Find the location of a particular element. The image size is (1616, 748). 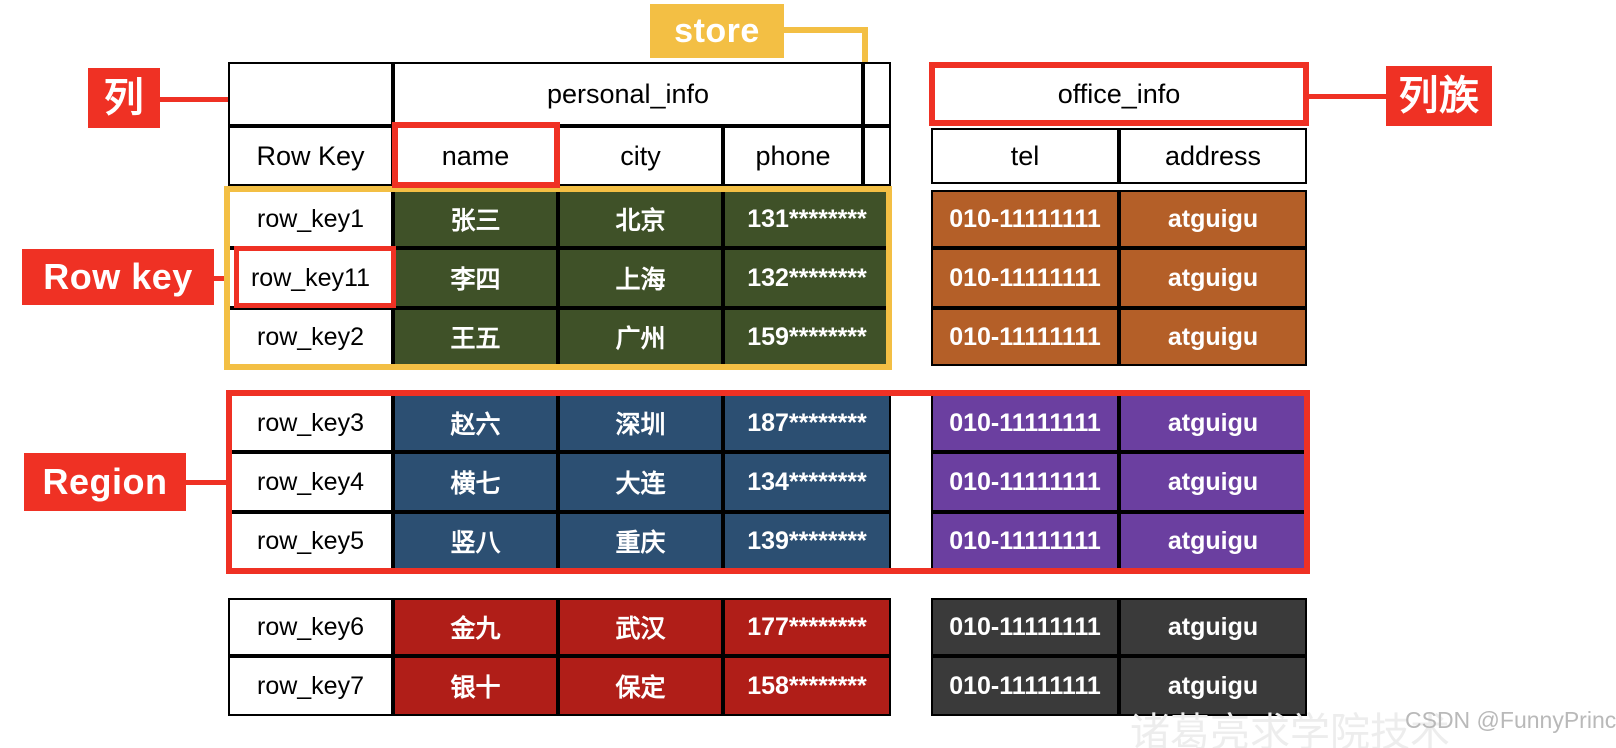

region-label: Region is located at coordinates (105, 482).